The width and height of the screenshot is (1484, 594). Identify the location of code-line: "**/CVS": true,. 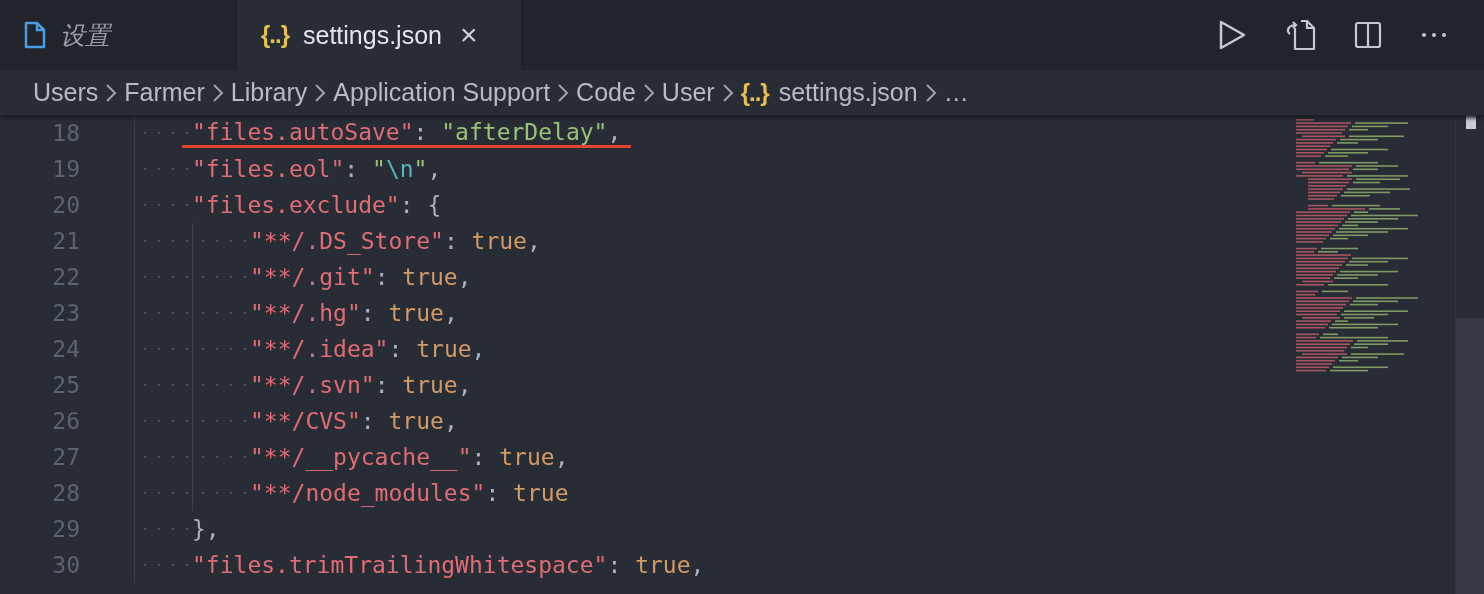
(354, 421).